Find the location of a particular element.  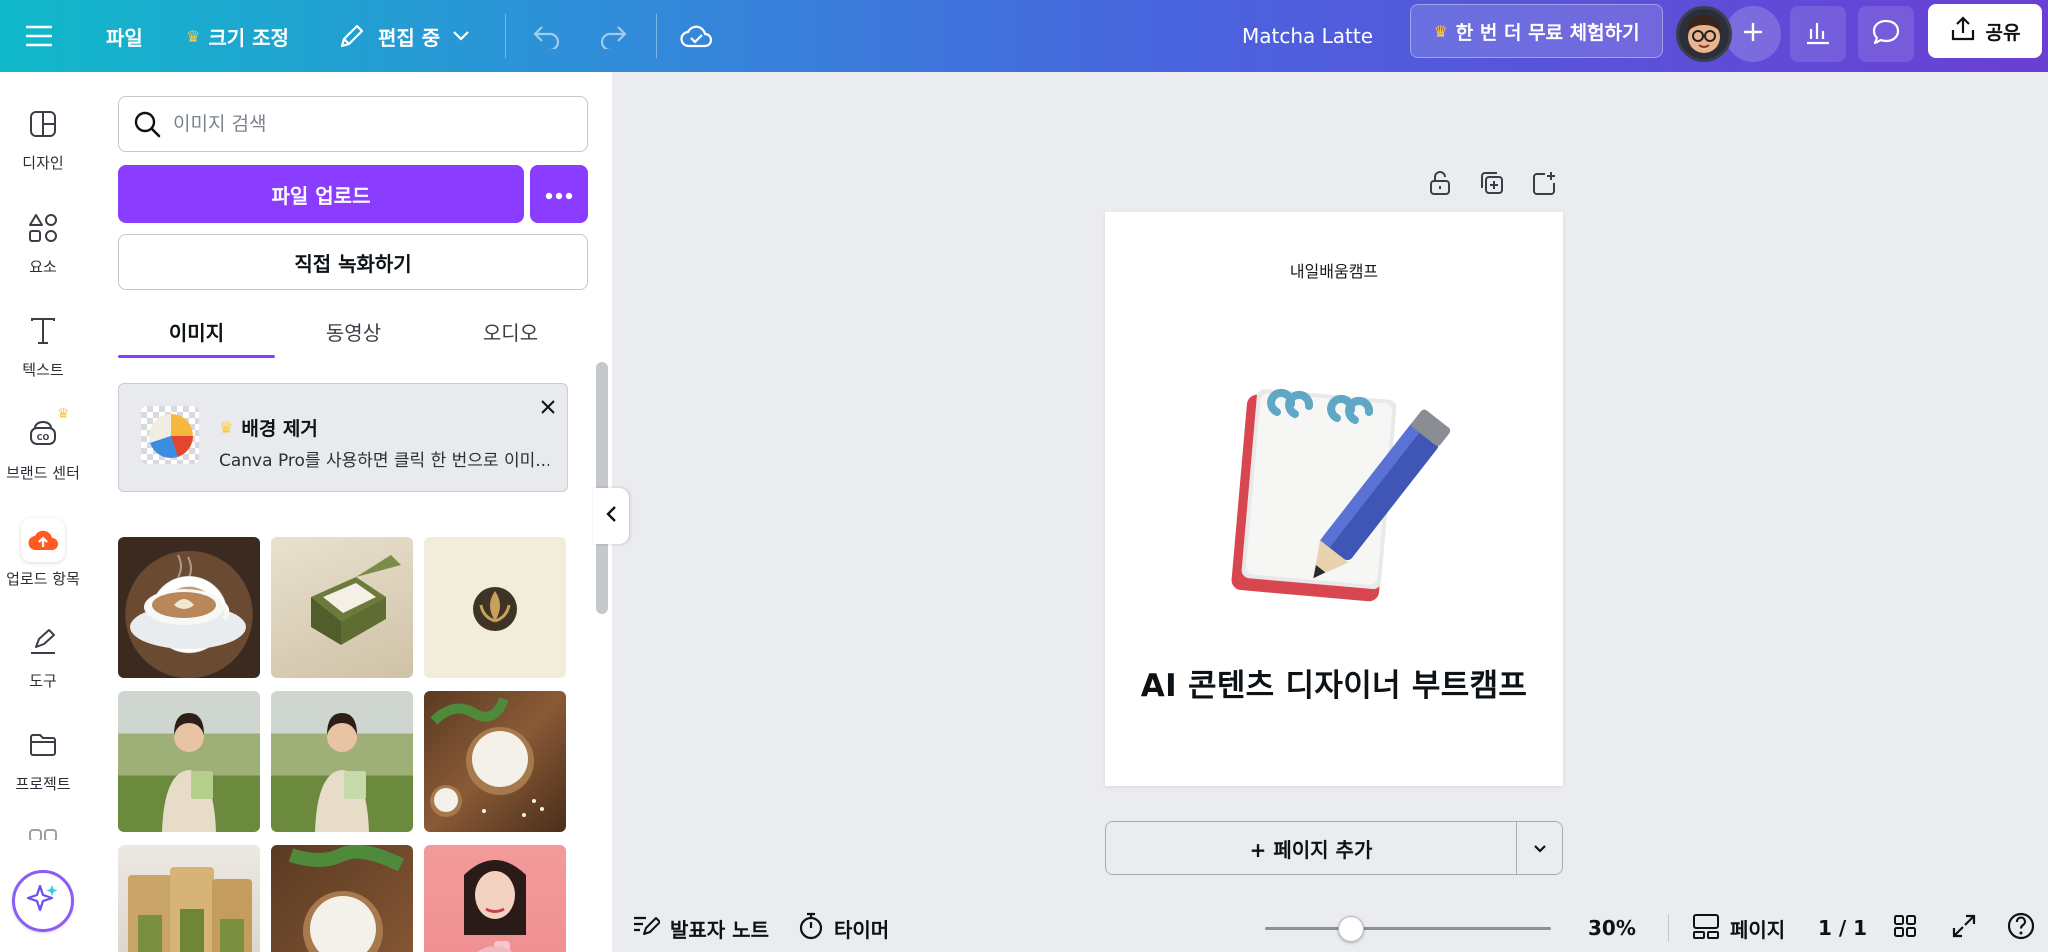

add-page-dropdown-button is located at coordinates (1540, 848).